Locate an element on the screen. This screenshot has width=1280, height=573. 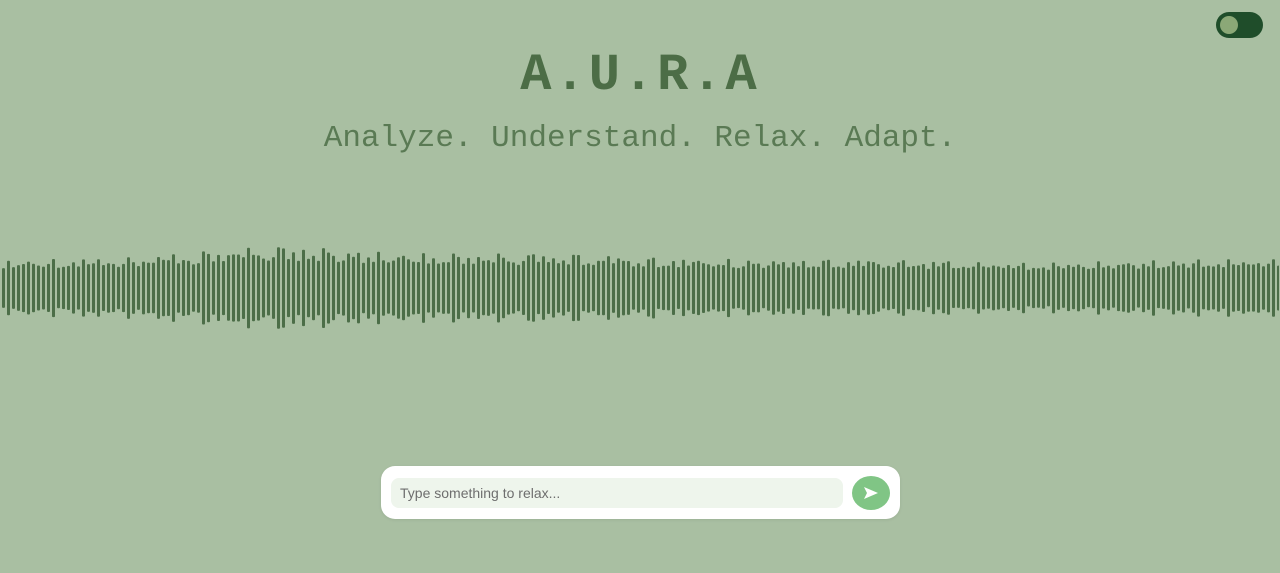
theme-toggle is located at coordinates (1239, 25).